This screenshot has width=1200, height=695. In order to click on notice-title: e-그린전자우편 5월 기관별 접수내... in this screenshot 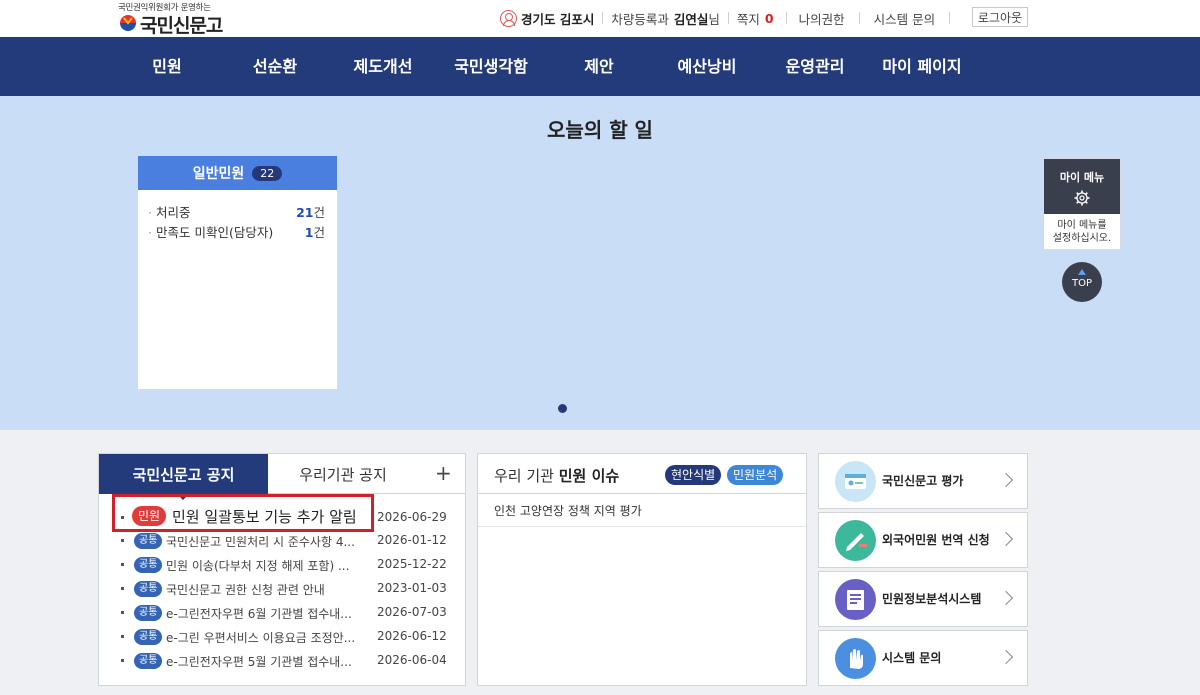, I will do `click(266, 661)`.